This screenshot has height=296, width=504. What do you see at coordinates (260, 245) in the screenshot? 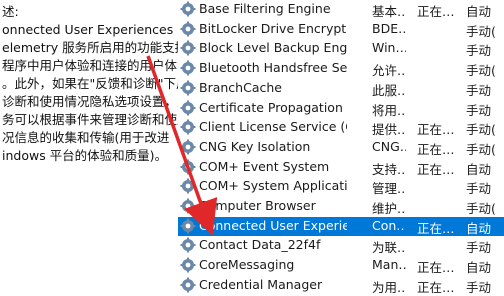
I see `service-name: Contact Data_22f4f` at bounding box center [260, 245].